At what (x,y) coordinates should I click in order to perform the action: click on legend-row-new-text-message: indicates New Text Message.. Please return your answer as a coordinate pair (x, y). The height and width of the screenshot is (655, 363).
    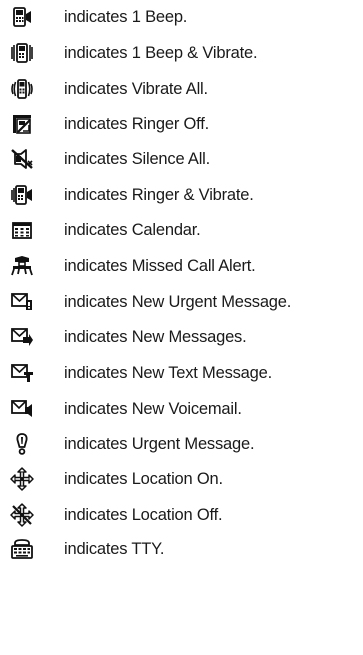
    Looking at the image, I should click on (181, 373).